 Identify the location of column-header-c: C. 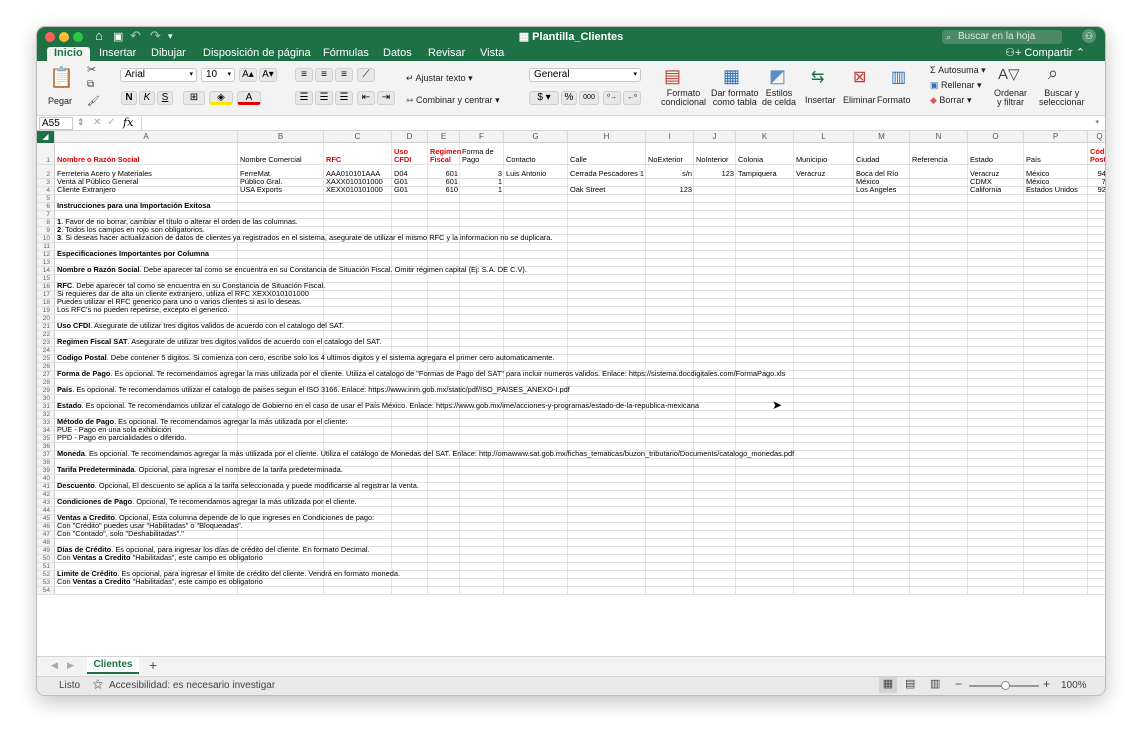
(358, 137).